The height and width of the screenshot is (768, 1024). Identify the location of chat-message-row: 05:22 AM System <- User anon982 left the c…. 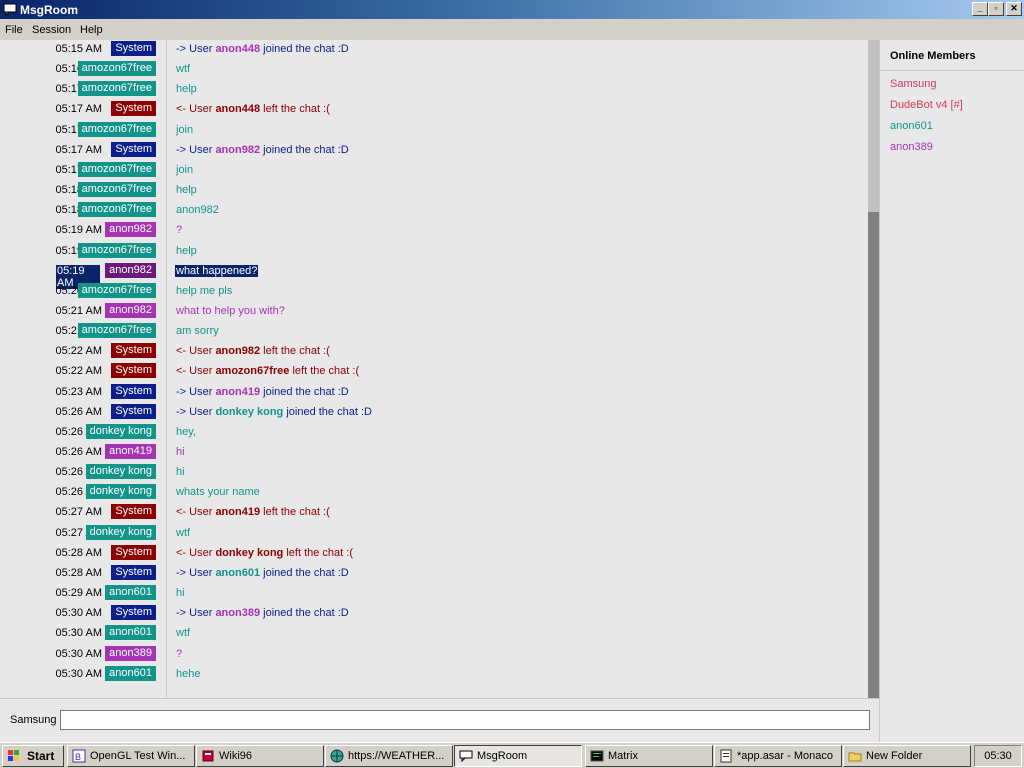
(434, 352).